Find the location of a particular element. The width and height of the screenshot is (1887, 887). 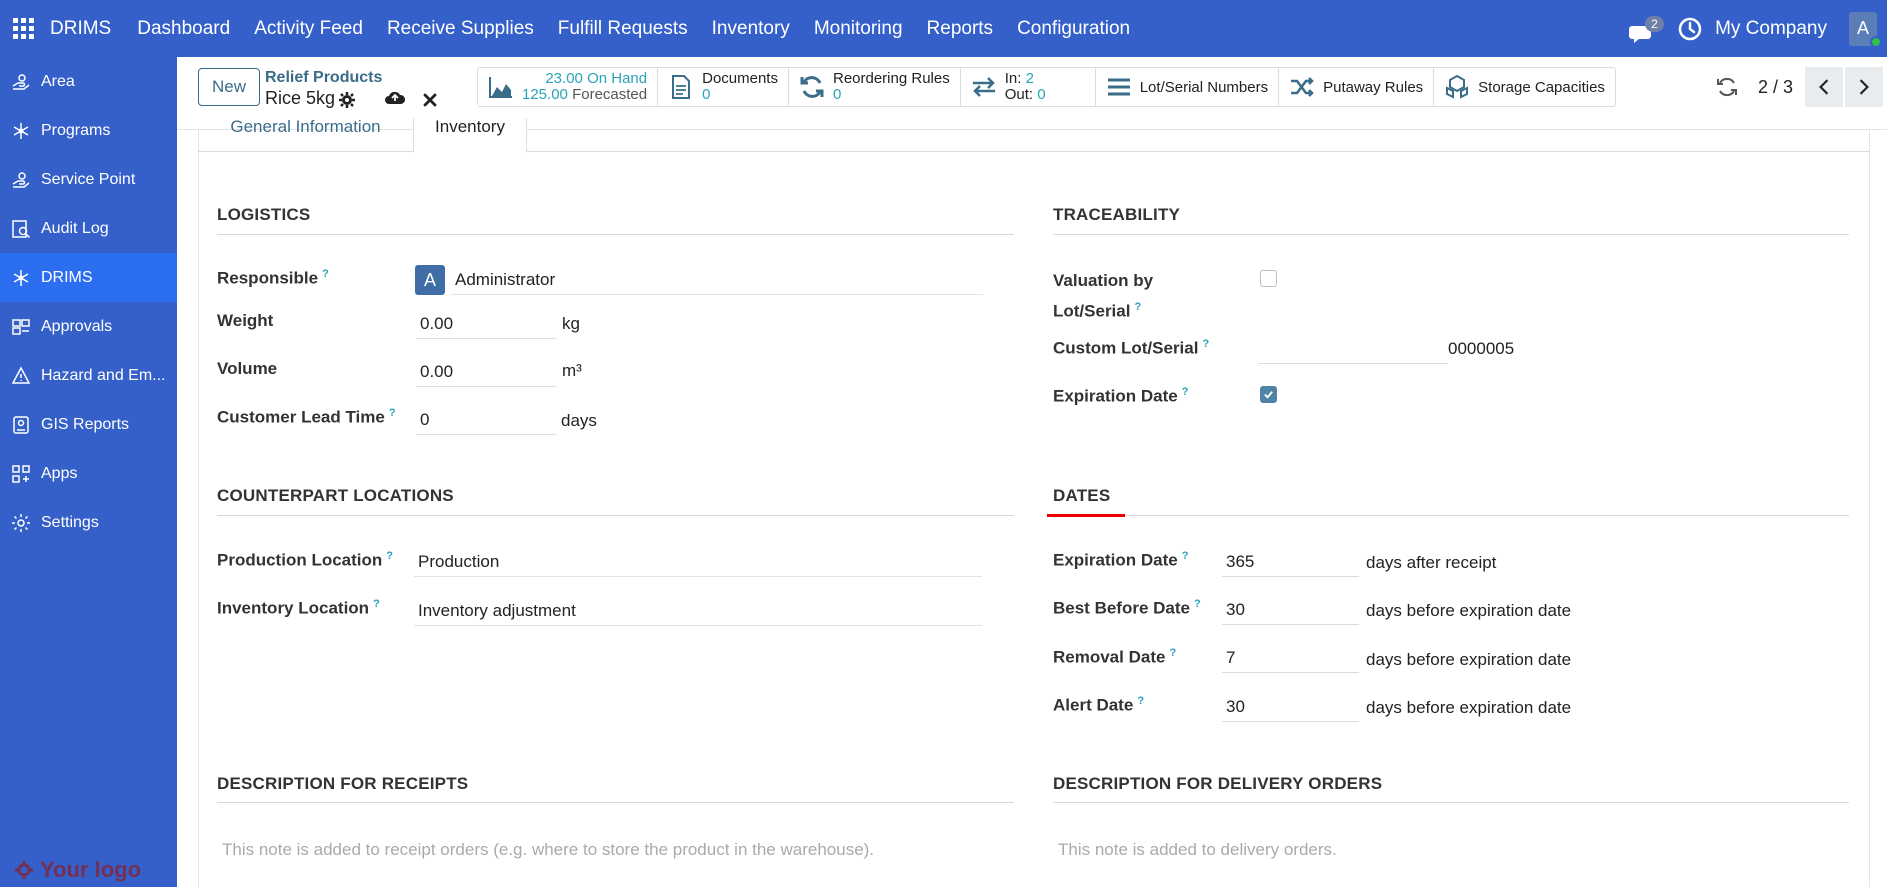

tab-general-information: General Information is located at coordinates (305, 134).